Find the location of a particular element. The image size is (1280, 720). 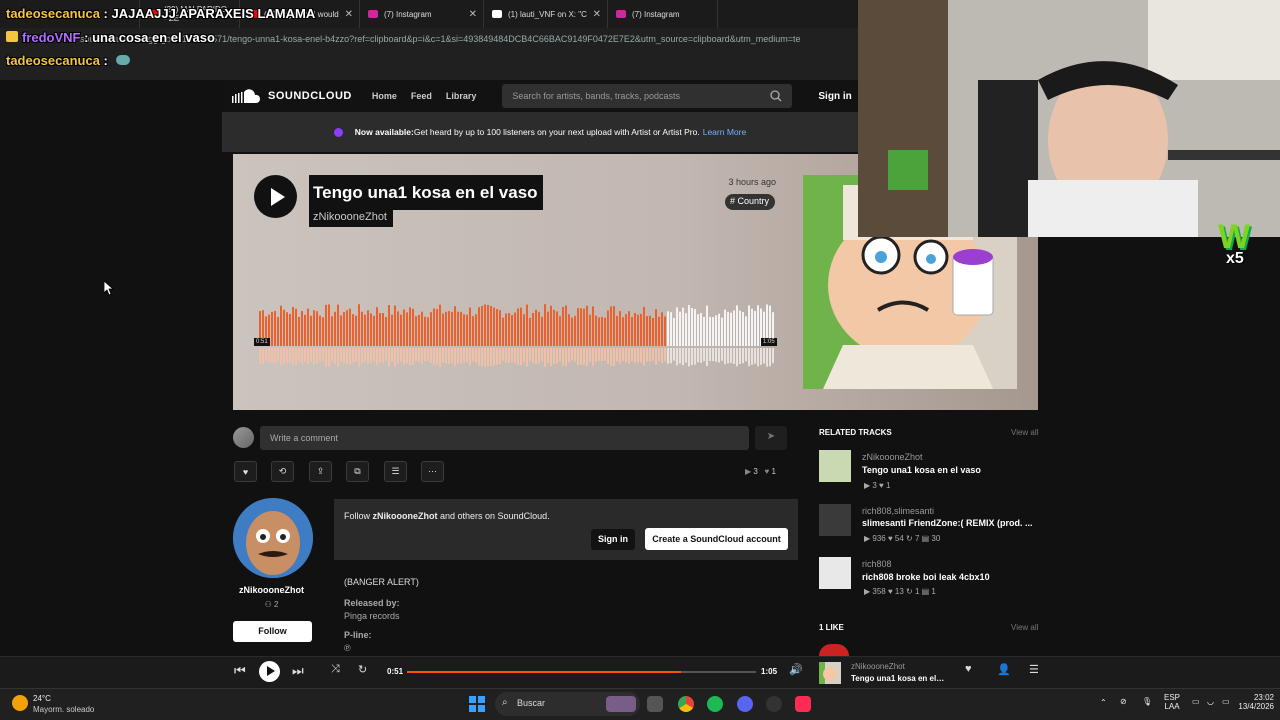

tray-mic-icon: 🎙 is located at coordinates (1147, 701).